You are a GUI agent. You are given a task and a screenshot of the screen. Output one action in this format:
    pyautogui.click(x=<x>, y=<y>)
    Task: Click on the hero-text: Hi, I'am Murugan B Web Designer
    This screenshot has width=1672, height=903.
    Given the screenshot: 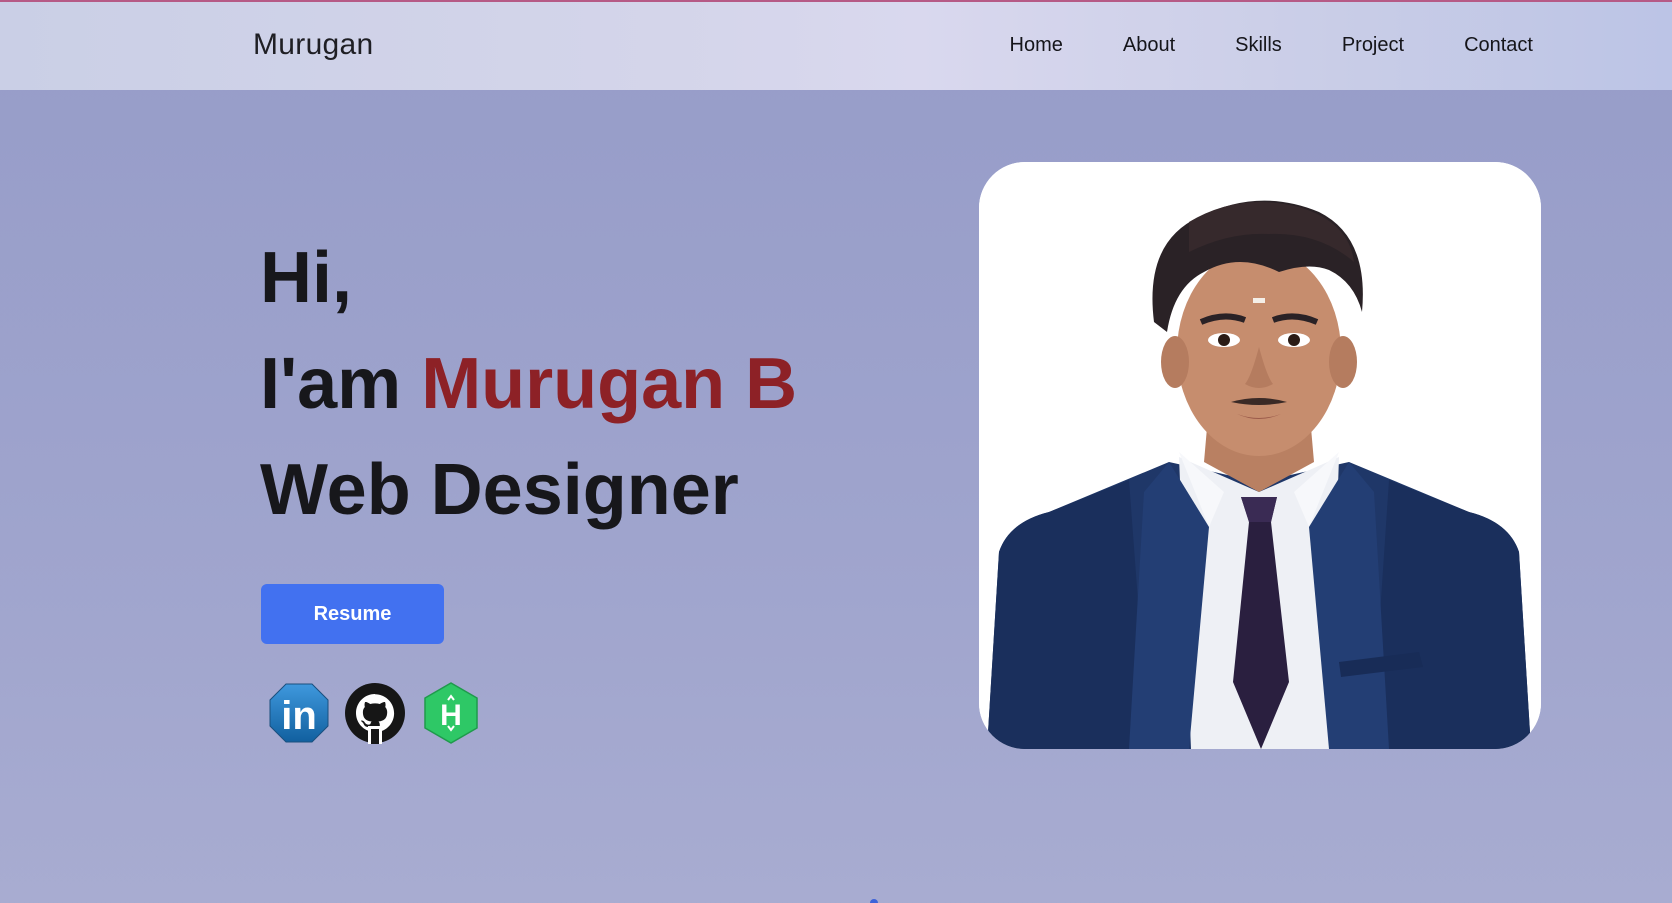 What is the action you would take?
    pyautogui.click(x=610, y=384)
    